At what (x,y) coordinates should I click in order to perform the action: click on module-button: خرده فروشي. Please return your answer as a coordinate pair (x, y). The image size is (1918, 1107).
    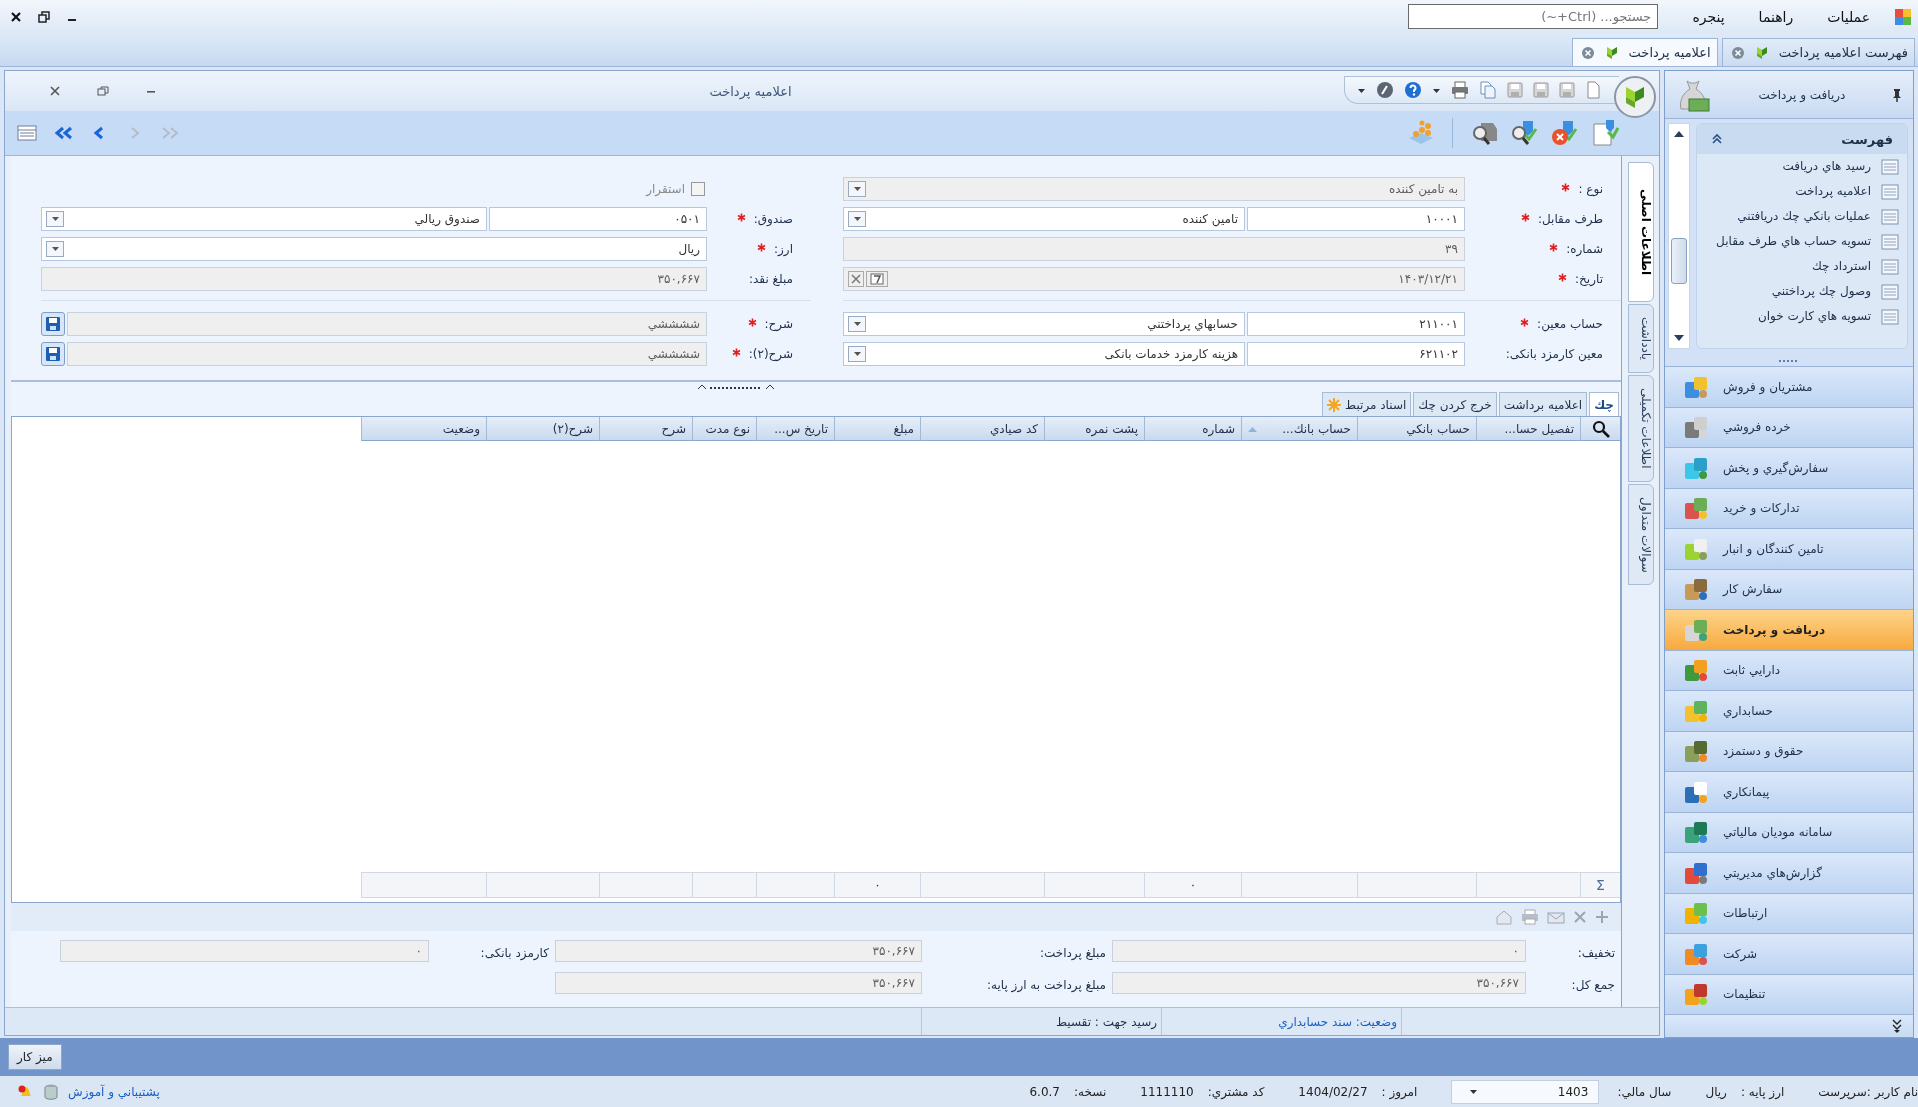
    Looking at the image, I should click on (1789, 427).